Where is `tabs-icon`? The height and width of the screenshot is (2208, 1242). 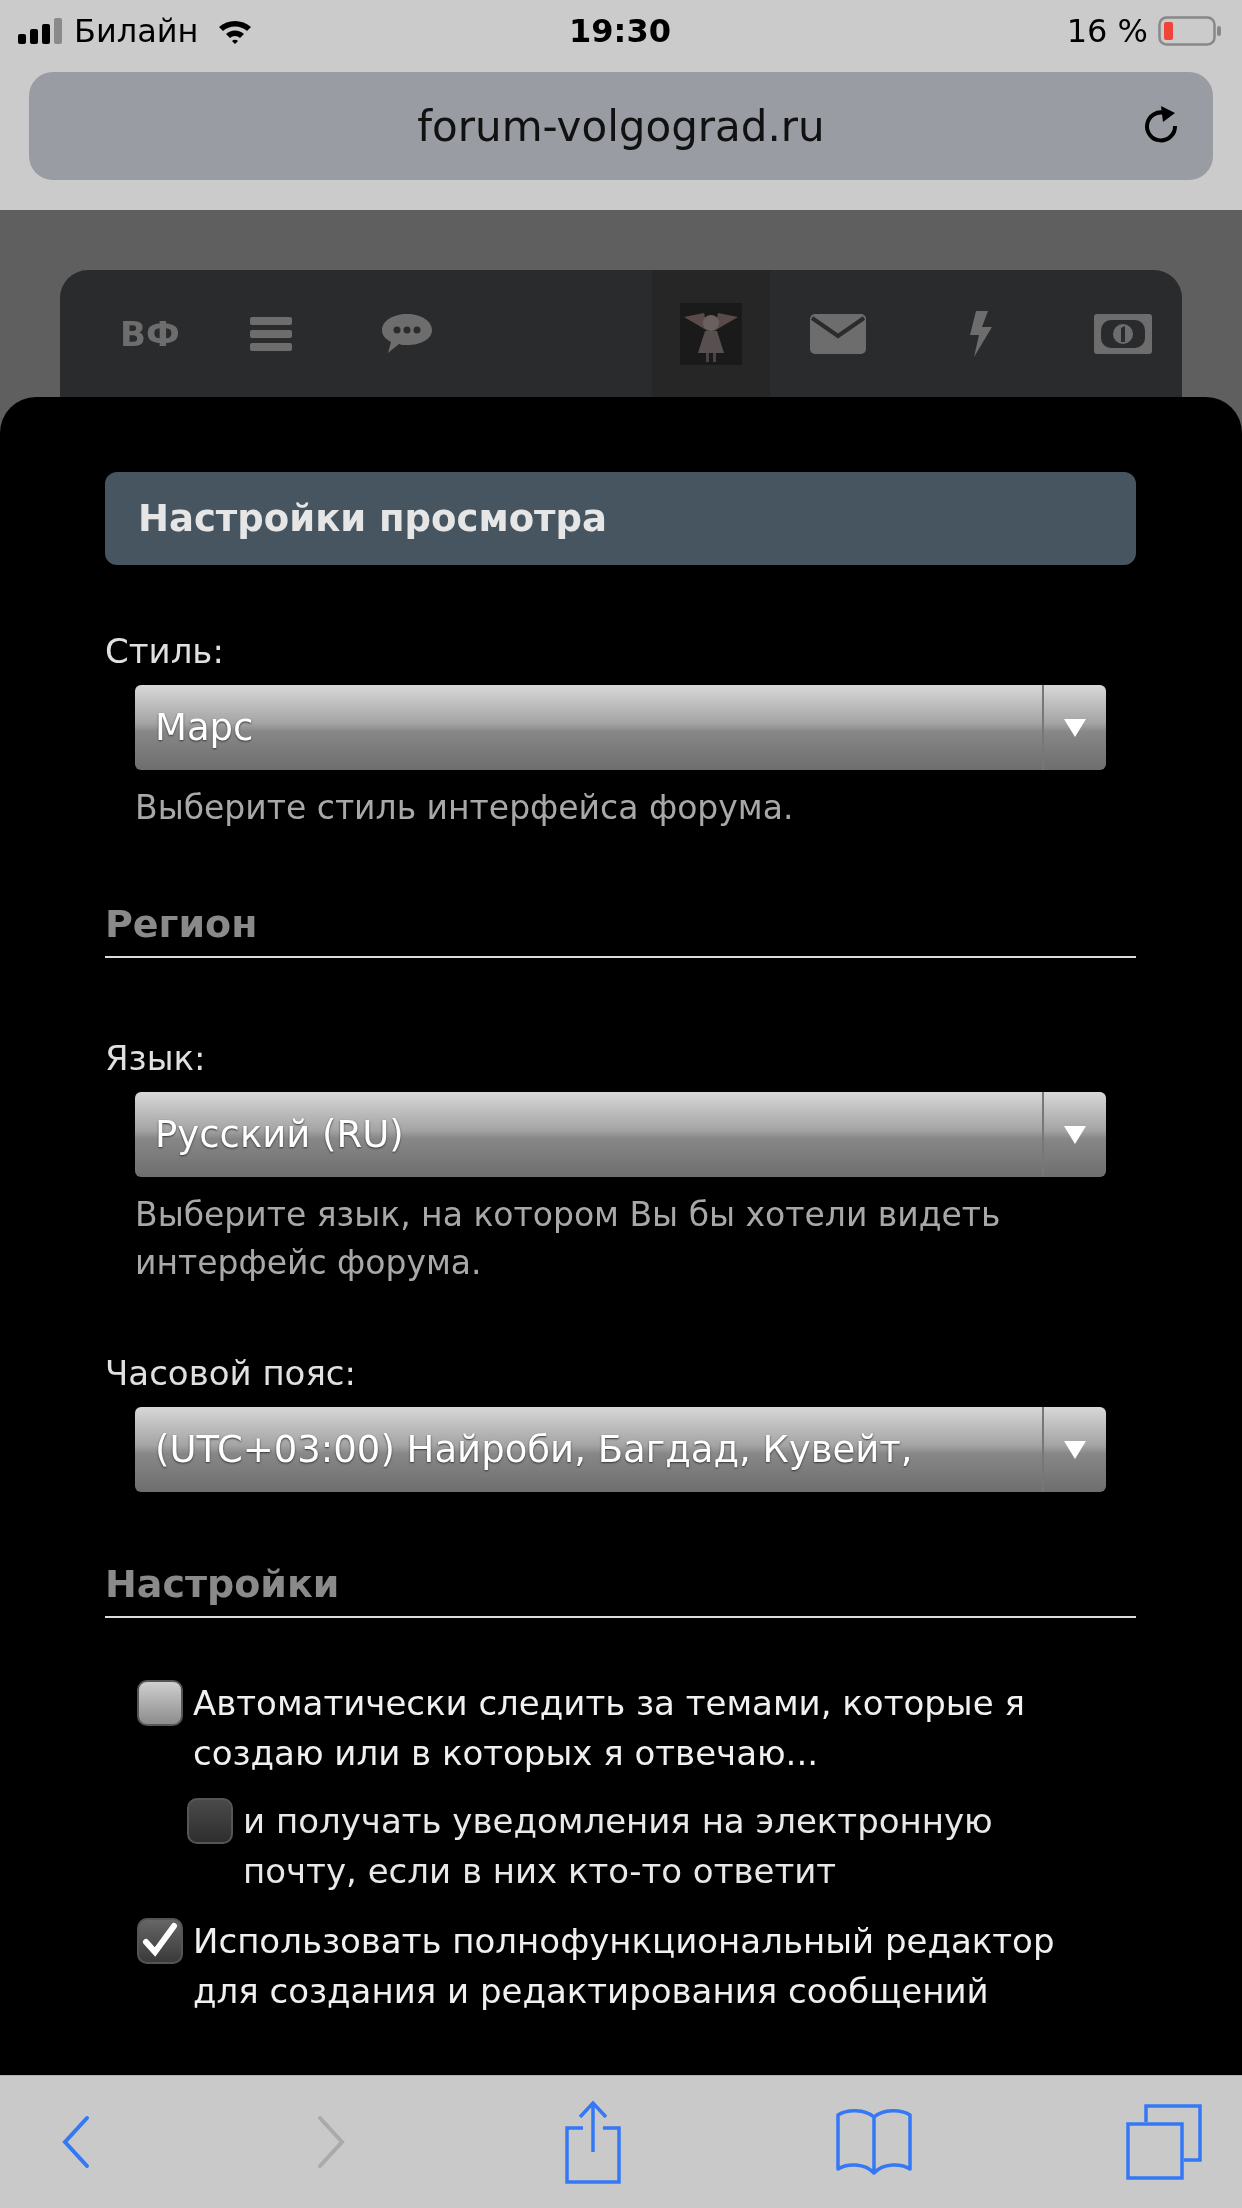 tabs-icon is located at coordinates (1164, 2142).